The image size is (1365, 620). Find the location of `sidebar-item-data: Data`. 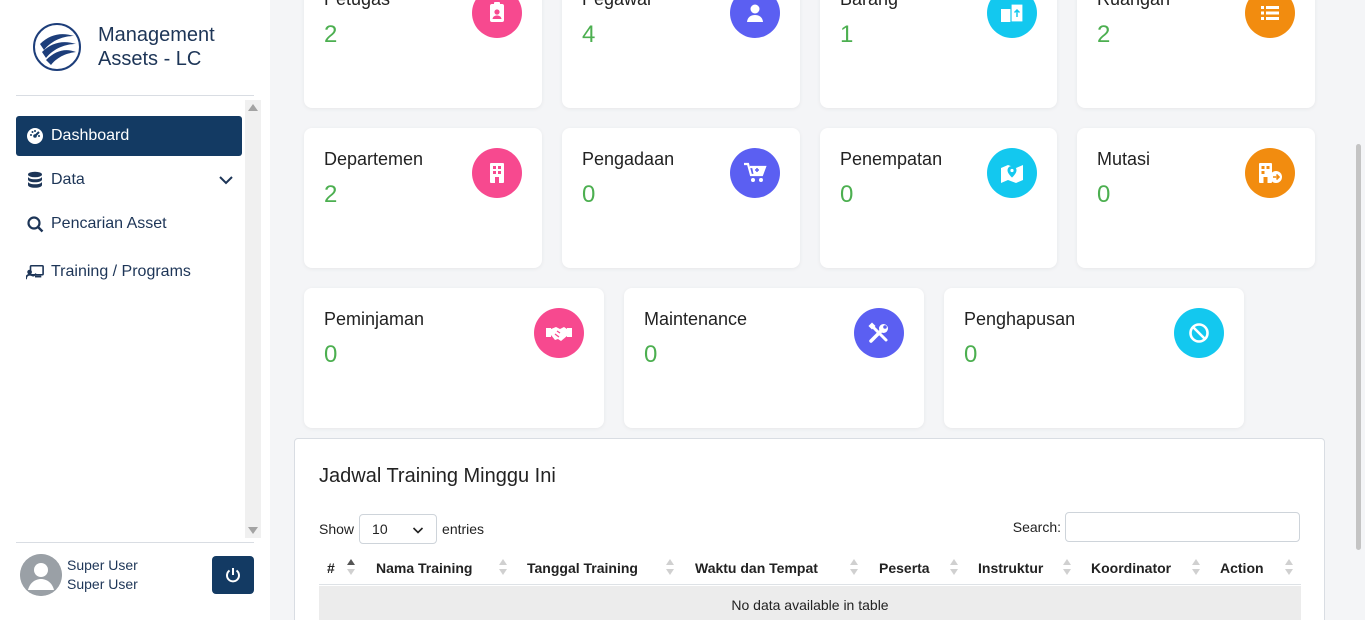

sidebar-item-data: Data is located at coordinates (129, 180).